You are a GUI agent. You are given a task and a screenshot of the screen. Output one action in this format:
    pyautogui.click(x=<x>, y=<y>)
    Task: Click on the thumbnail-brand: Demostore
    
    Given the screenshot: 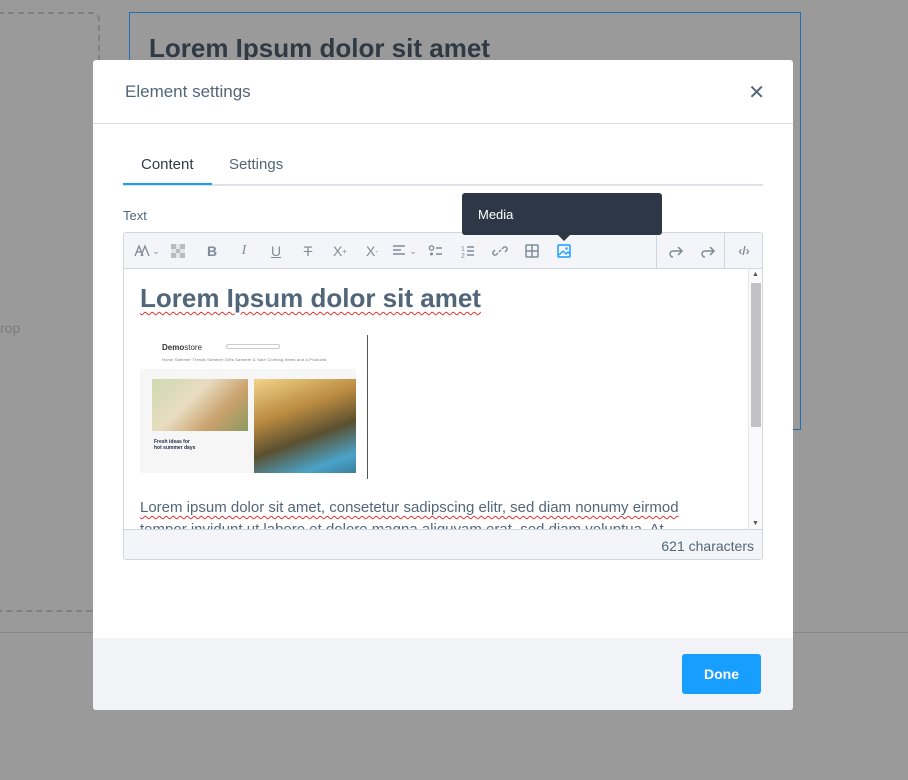 What is the action you would take?
    pyautogui.click(x=182, y=347)
    